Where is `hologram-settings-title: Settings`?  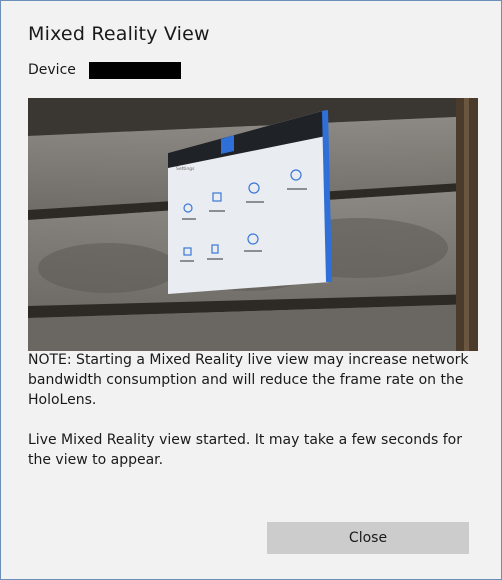
hologram-settings-title: Settings is located at coordinates (185, 169).